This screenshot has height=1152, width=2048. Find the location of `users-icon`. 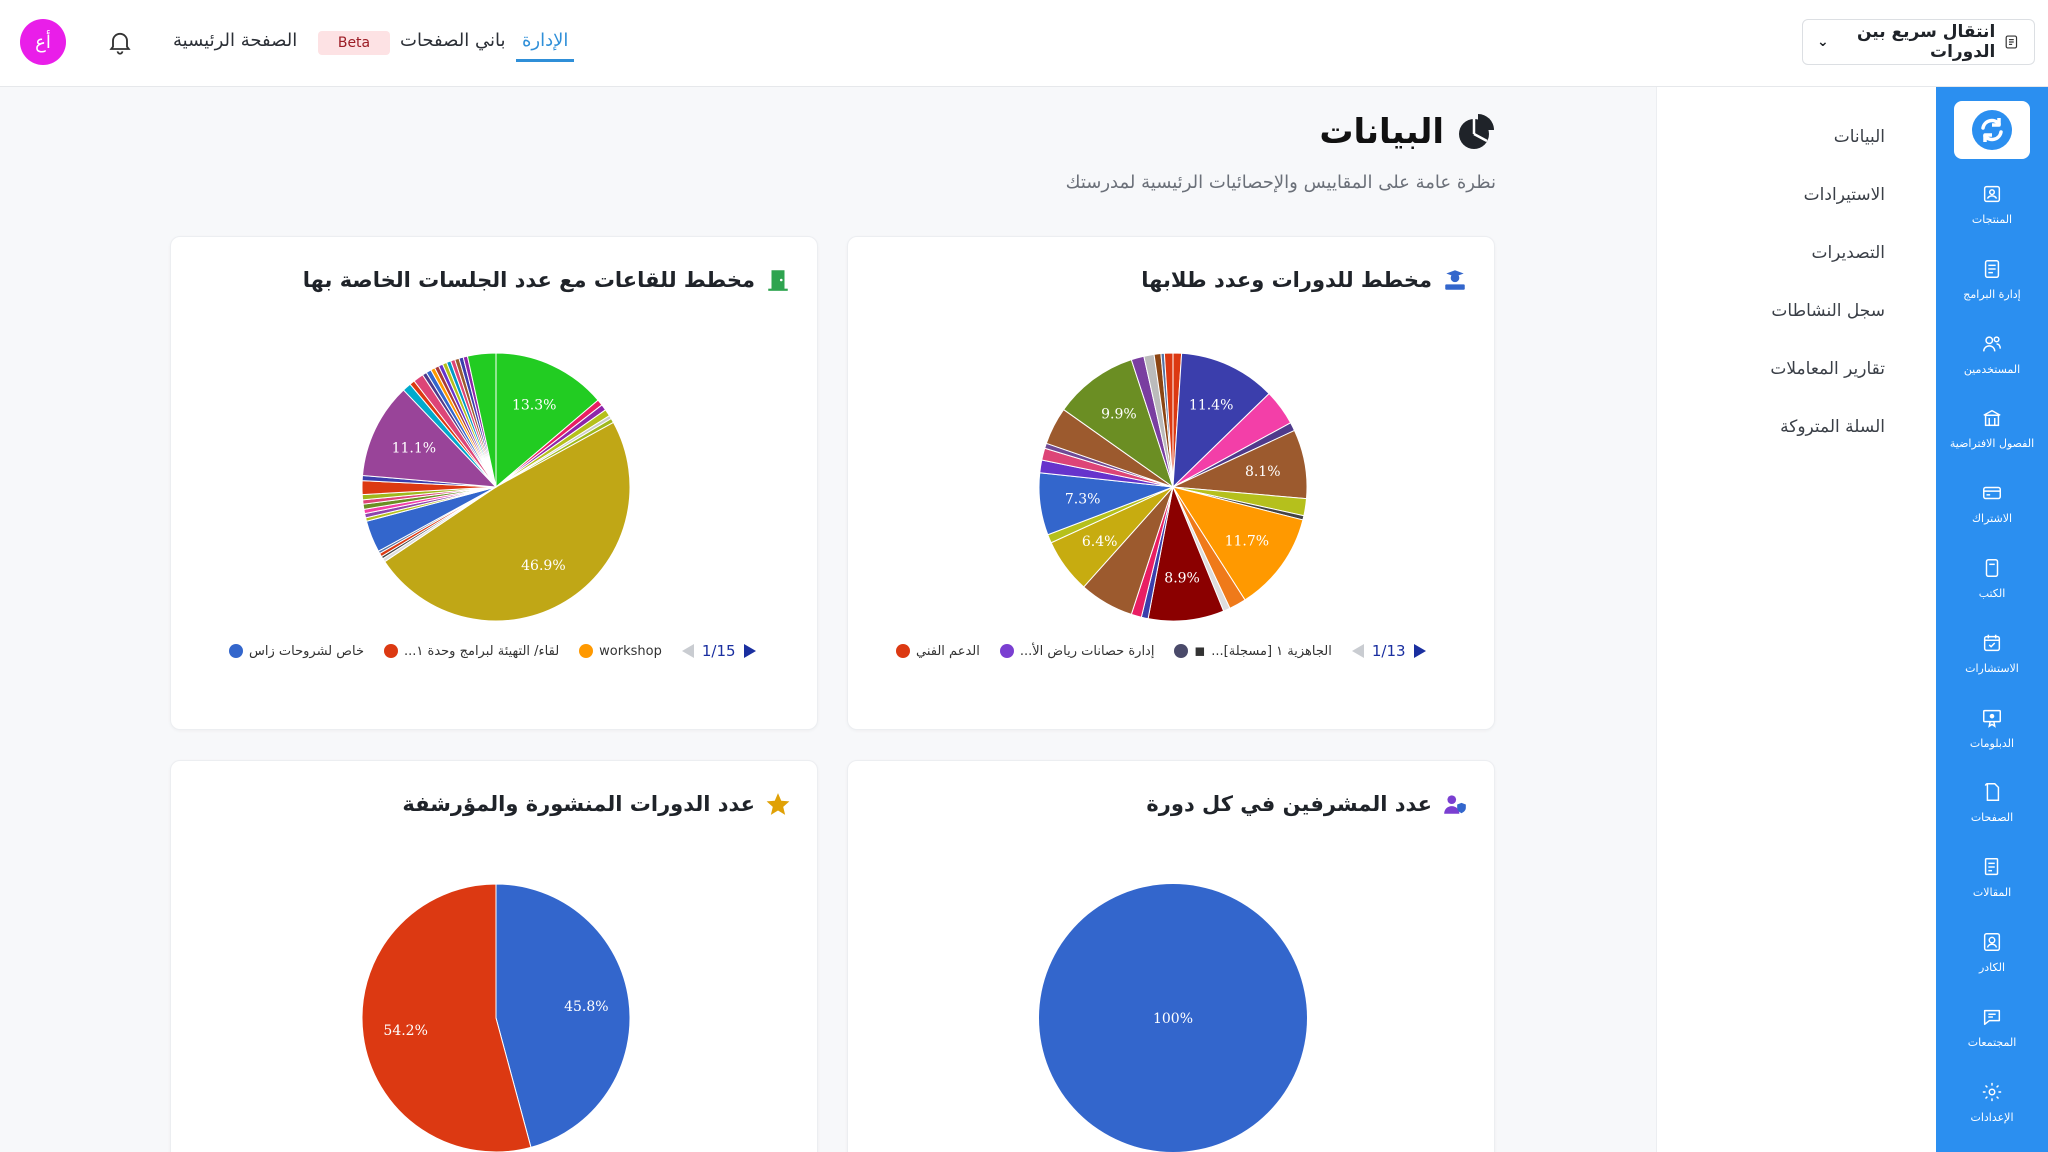

users-icon is located at coordinates (1992, 343).